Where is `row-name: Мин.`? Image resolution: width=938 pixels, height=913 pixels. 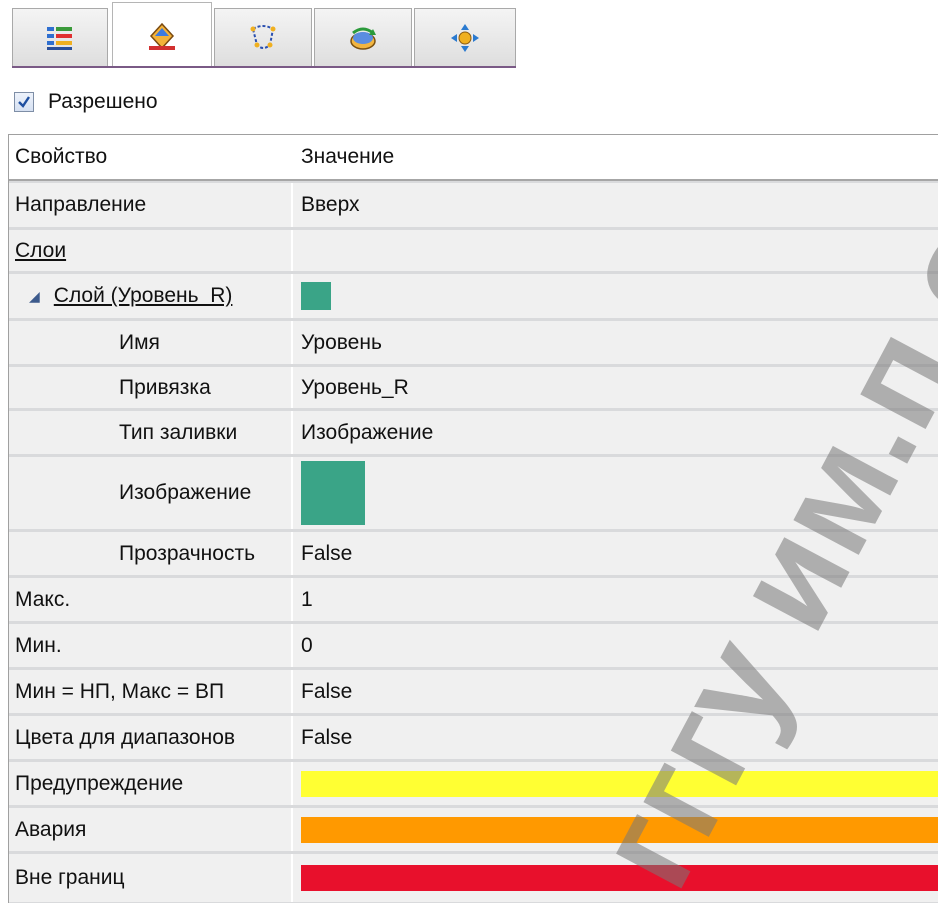
row-name: Мин. is located at coordinates (151, 645).